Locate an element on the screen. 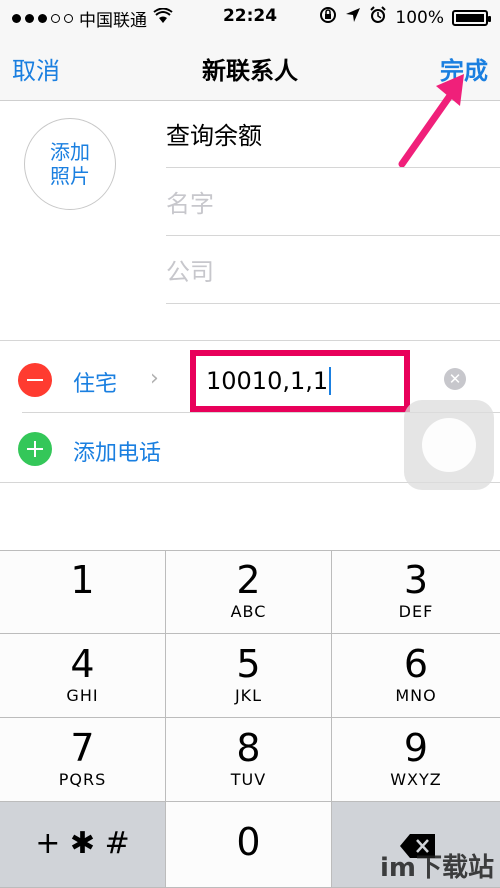 The width and height of the screenshot is (500, 888). status-bar: 中国联通 22:24 100% is located at coordinates (250, 16).